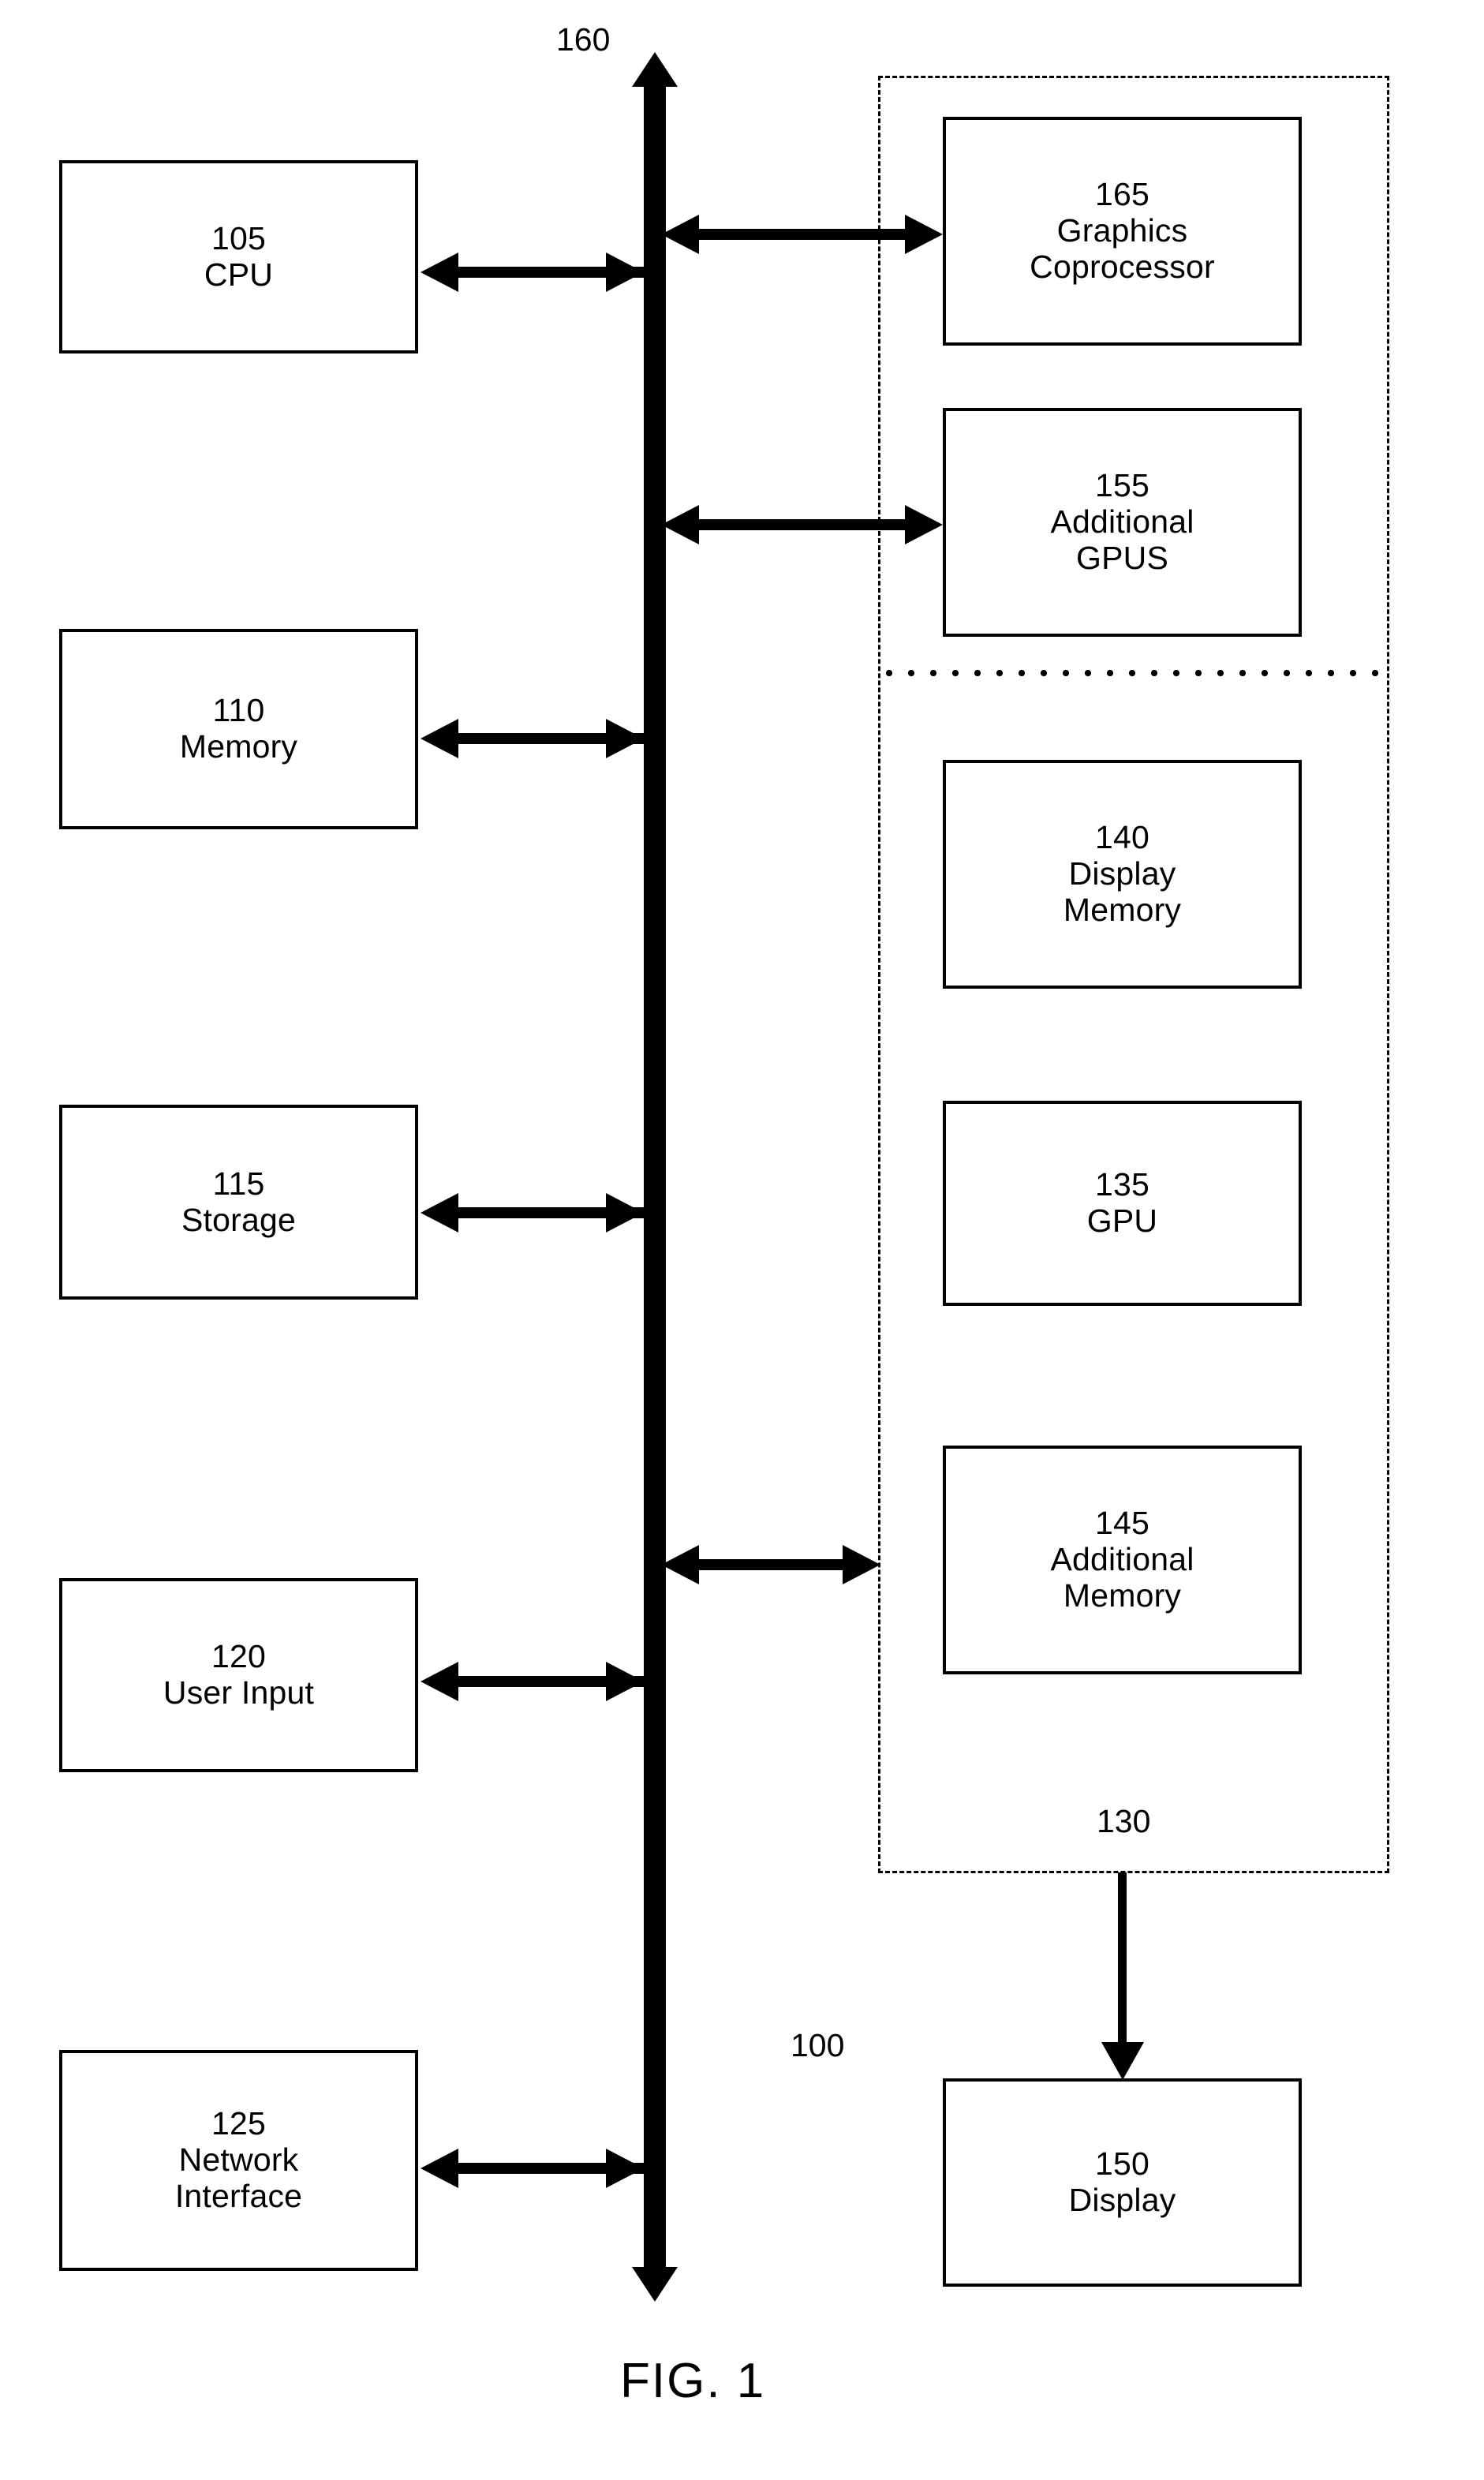 The width and height of the screenshot is (1484, 2480). What do you see at coordinates (655, 1176) in the screenshot?
I see `bus-shaft` at bounding box center [655, 1176].